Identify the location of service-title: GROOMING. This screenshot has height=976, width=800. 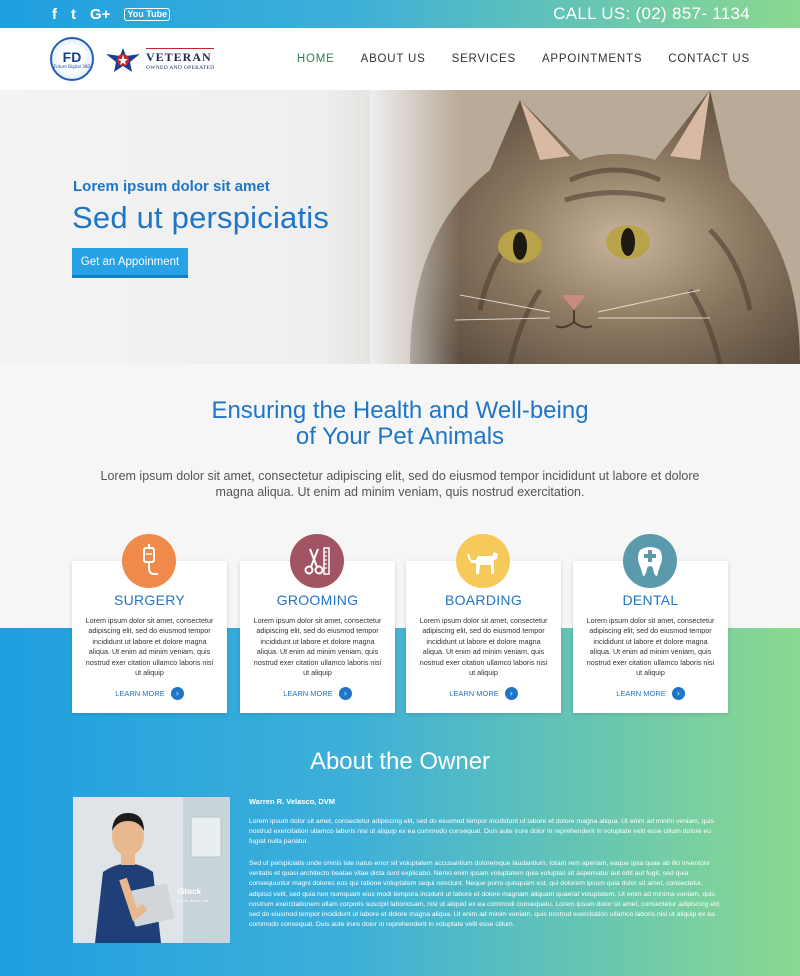
(317, 600).